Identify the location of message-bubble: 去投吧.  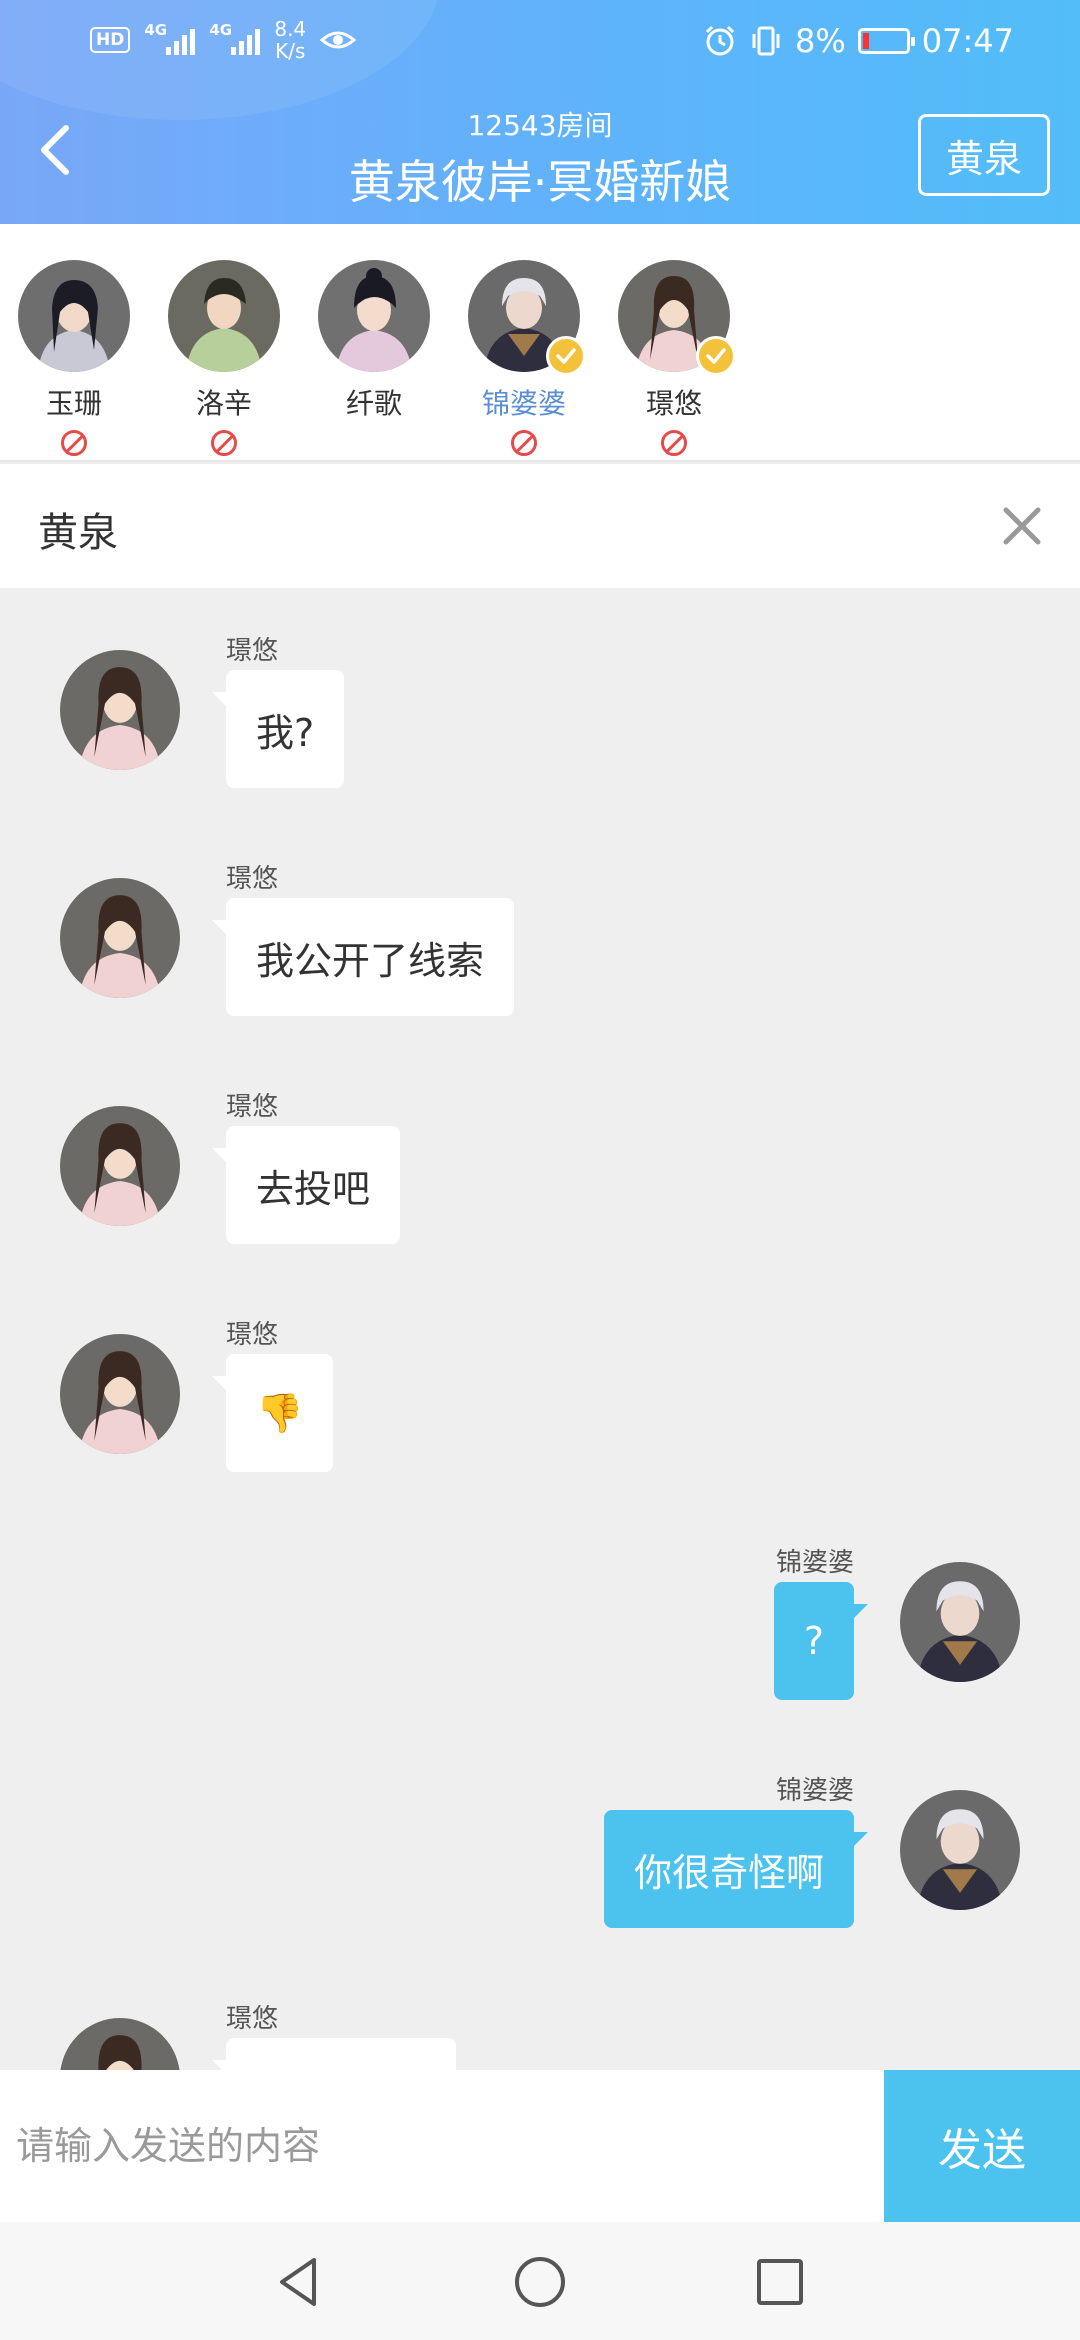
(306, 1185).